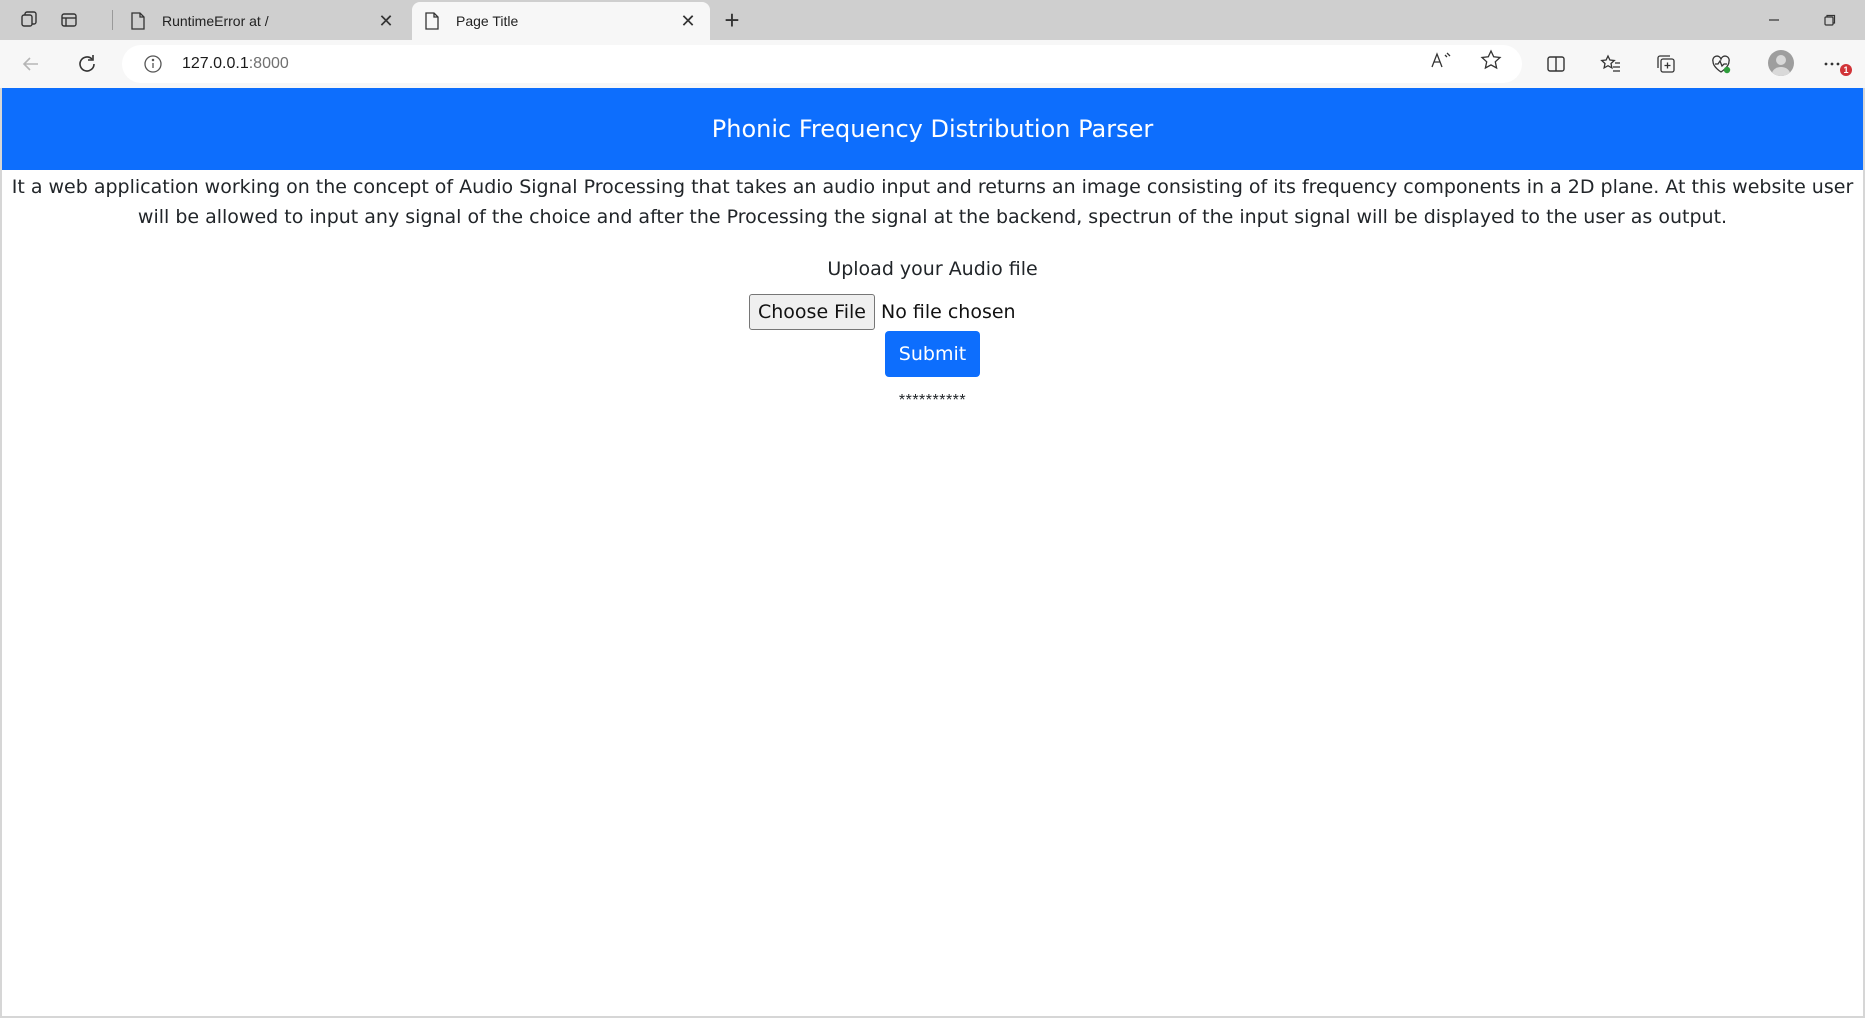 This screenshot has height=1018, width=1865. I want to click on browser-toolbar: 127.0.0.1:8000, so click(932, 64).